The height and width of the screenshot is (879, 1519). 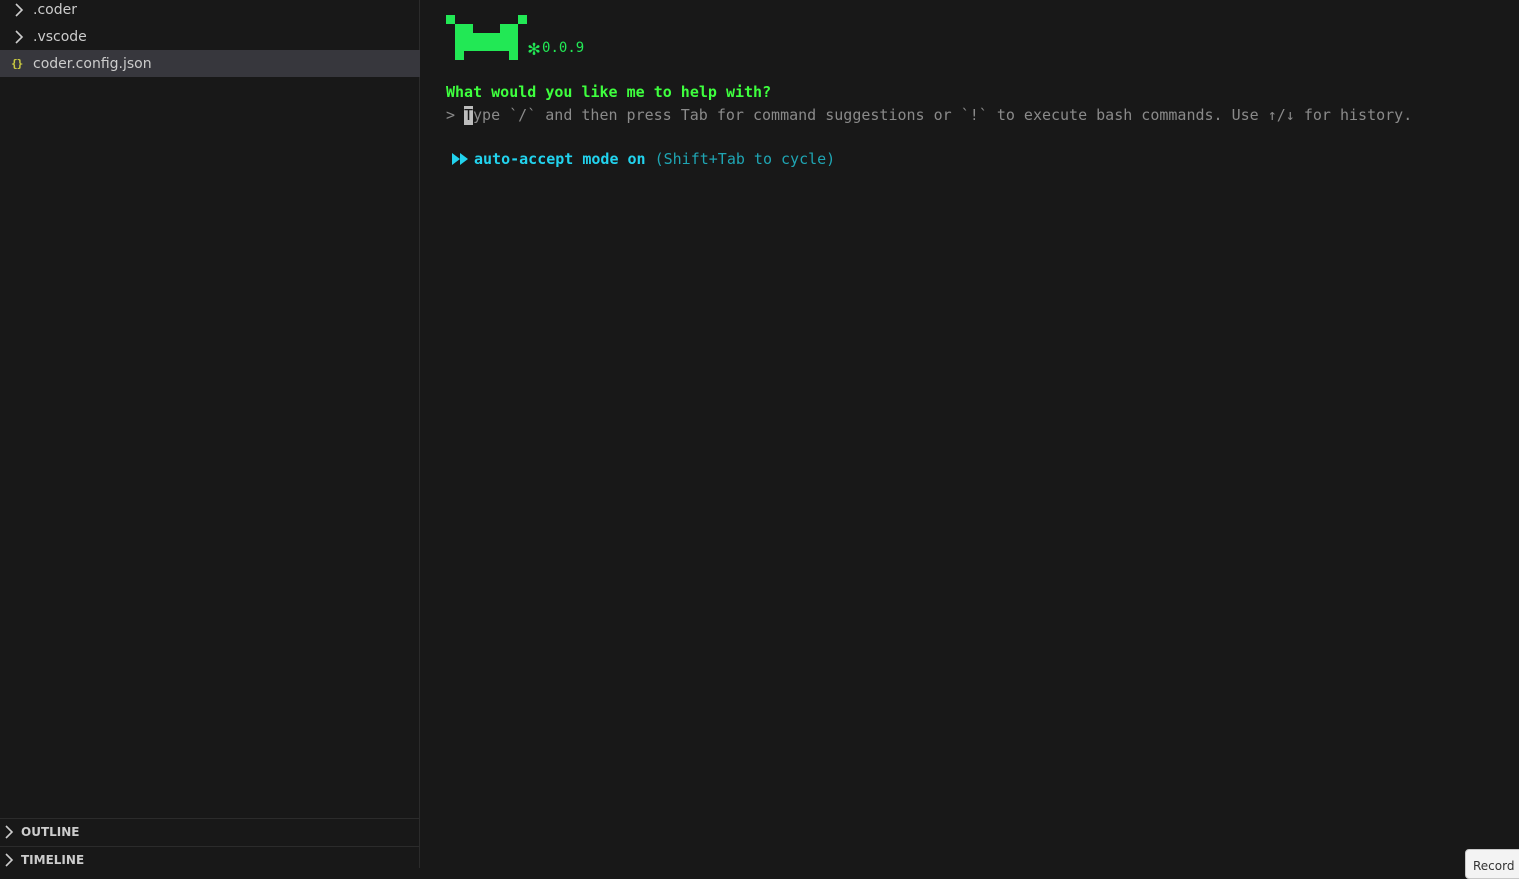 What do you see at coordinates (534, 48) in the screenshot?
I see `sparkle-icon: ✻` at bounding box center [534, 48].